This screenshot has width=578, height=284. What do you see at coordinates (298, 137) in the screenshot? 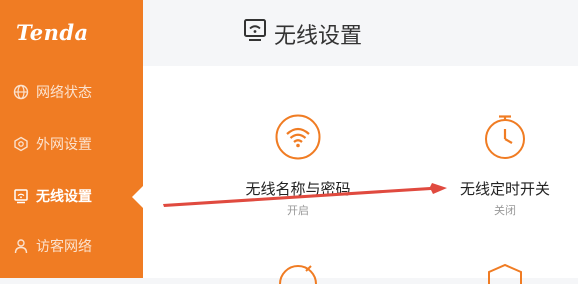
I see `wifi-icon` at bounding box center [298, 137].